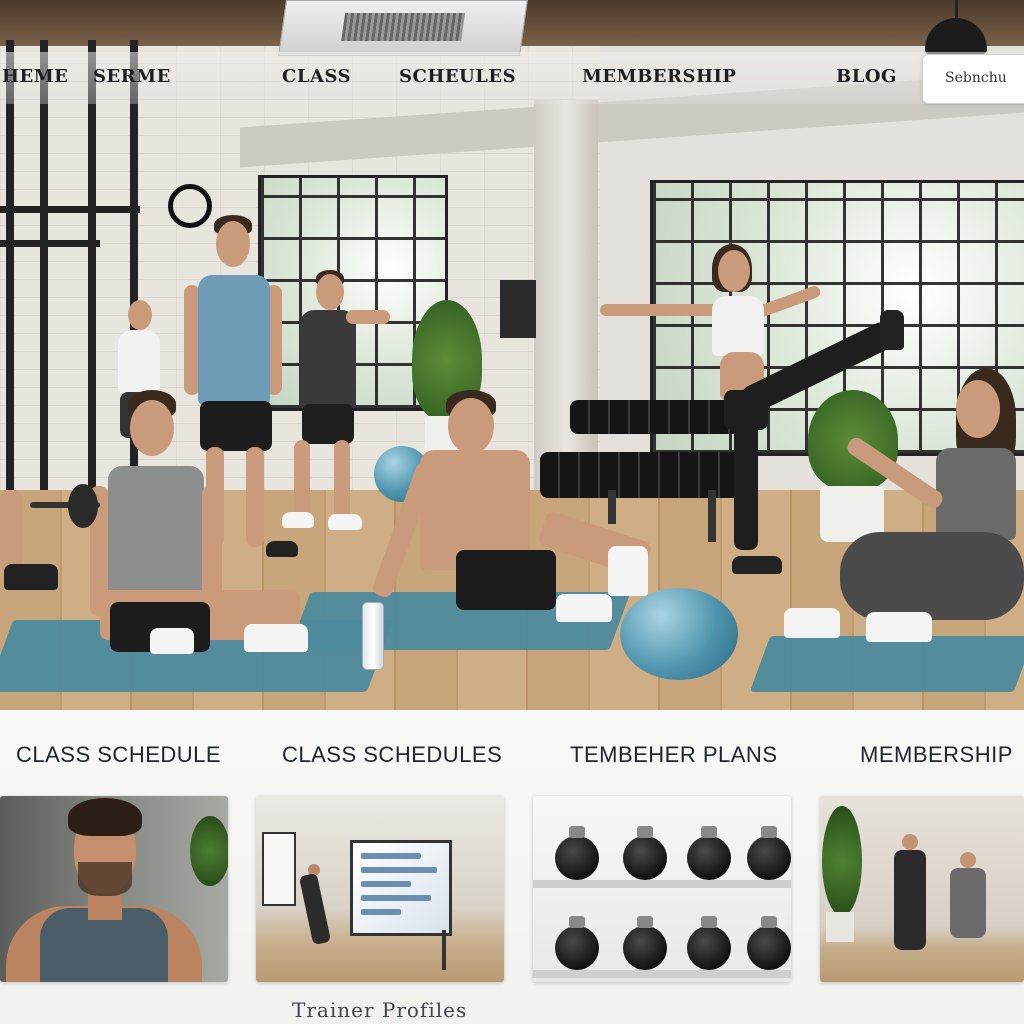  I want to click on person-sitting-cross-legged, so click(200, 525).